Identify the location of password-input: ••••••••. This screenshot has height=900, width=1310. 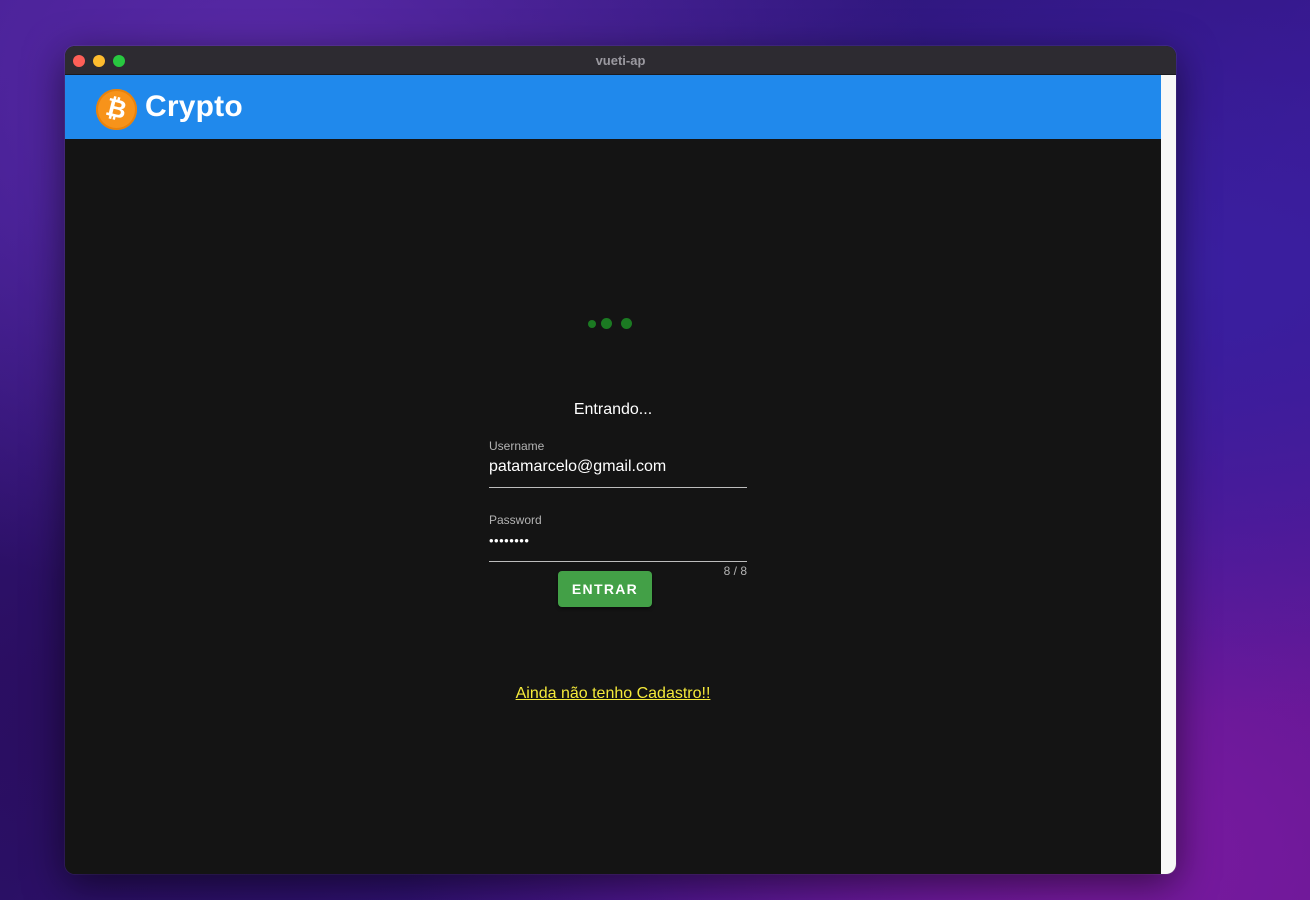
(618, 547).